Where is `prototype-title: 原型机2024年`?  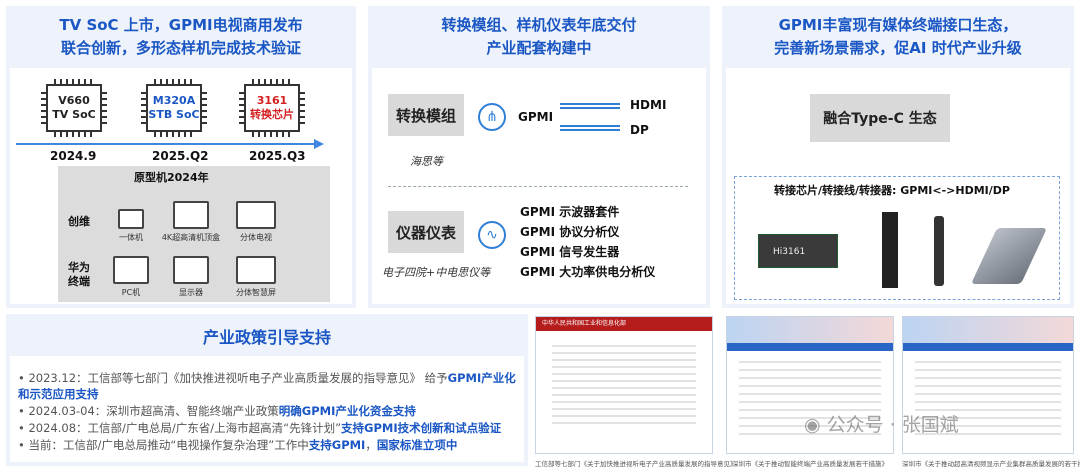 prototype-title: 原型机2024年 is located at coordinates (171, 177).